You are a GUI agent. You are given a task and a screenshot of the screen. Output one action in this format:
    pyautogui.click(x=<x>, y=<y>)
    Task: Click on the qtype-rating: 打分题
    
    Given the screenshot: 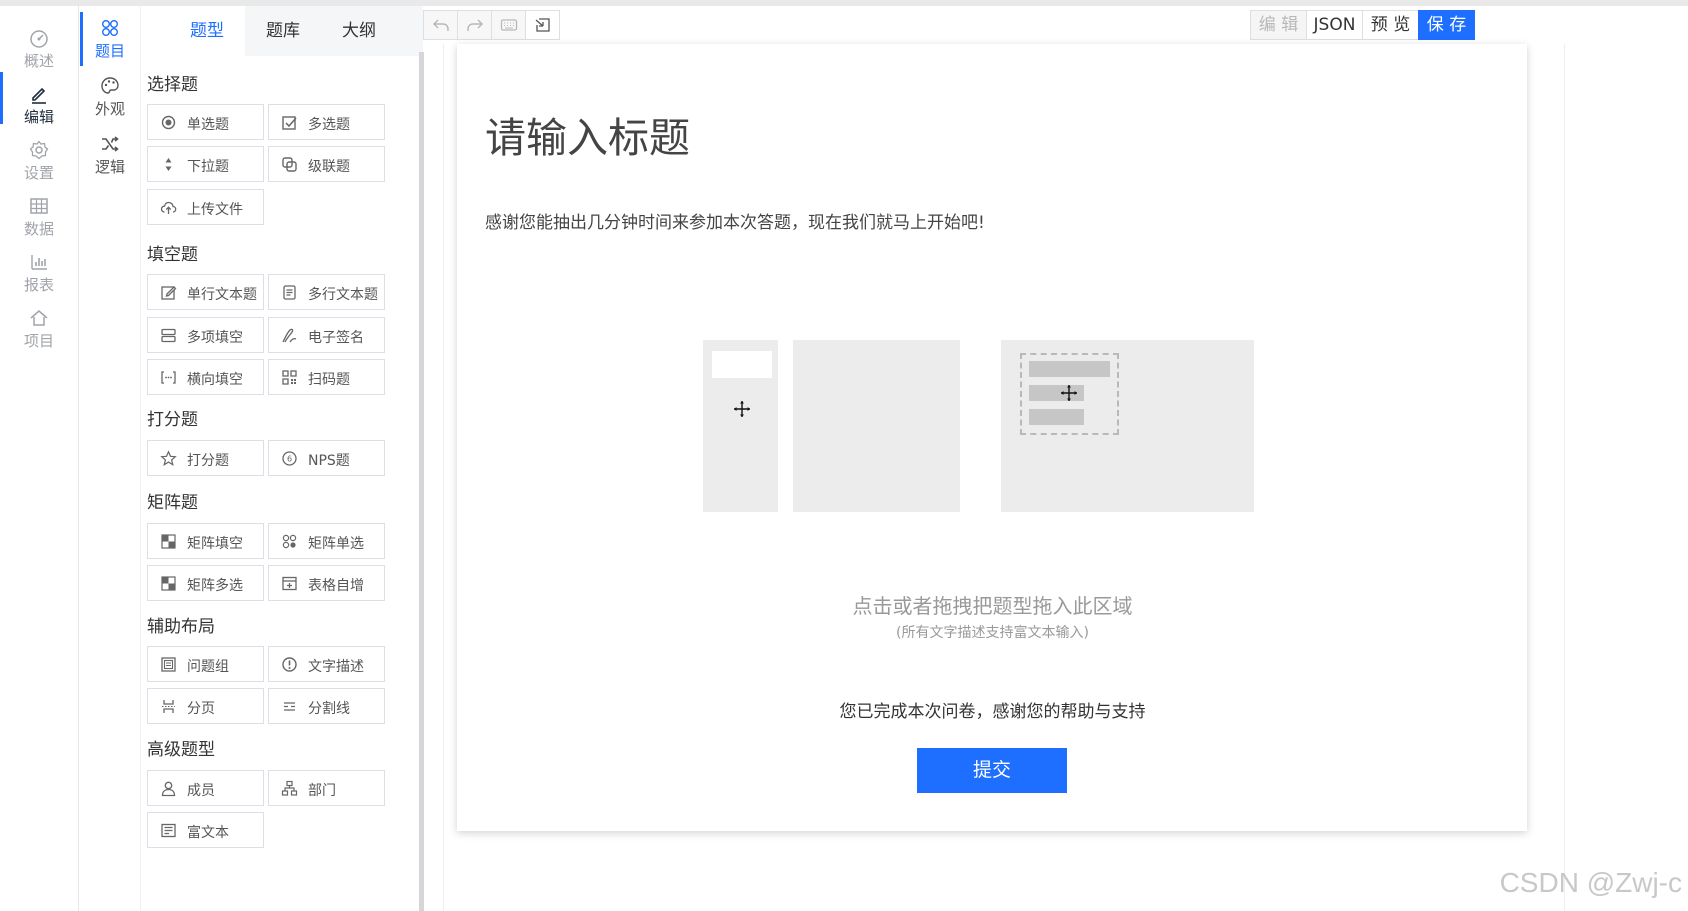 What is the action you would take?
    pyautogui.click(x=205, y=458)
    